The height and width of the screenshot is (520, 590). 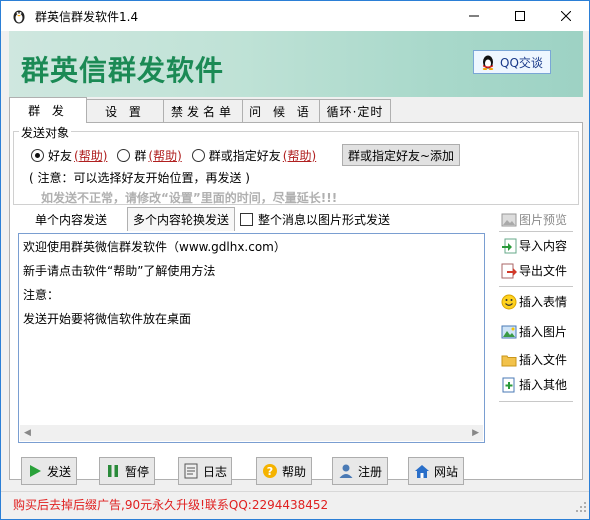 I want to click on image-send-option: 整个消息以图片形式发送, so click(x=315, y=219).